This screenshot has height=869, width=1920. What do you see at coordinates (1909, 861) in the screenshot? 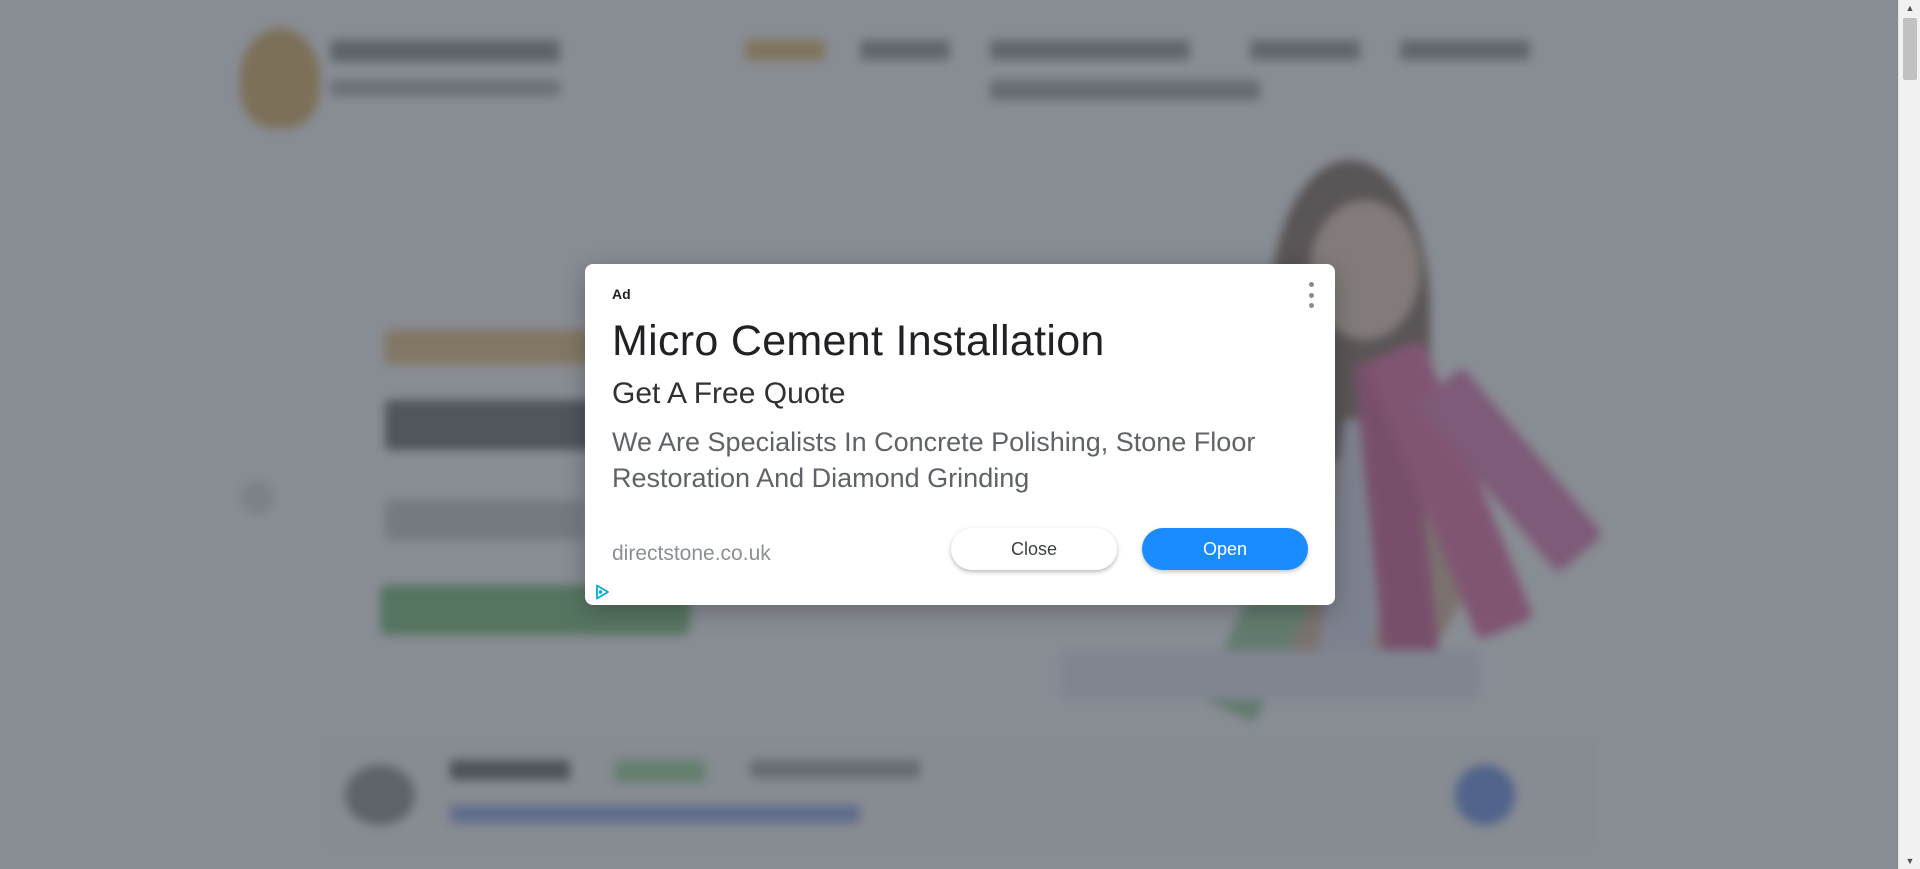
I see `scroll-down-icon: ▼` at bounding box center [1909, 861].